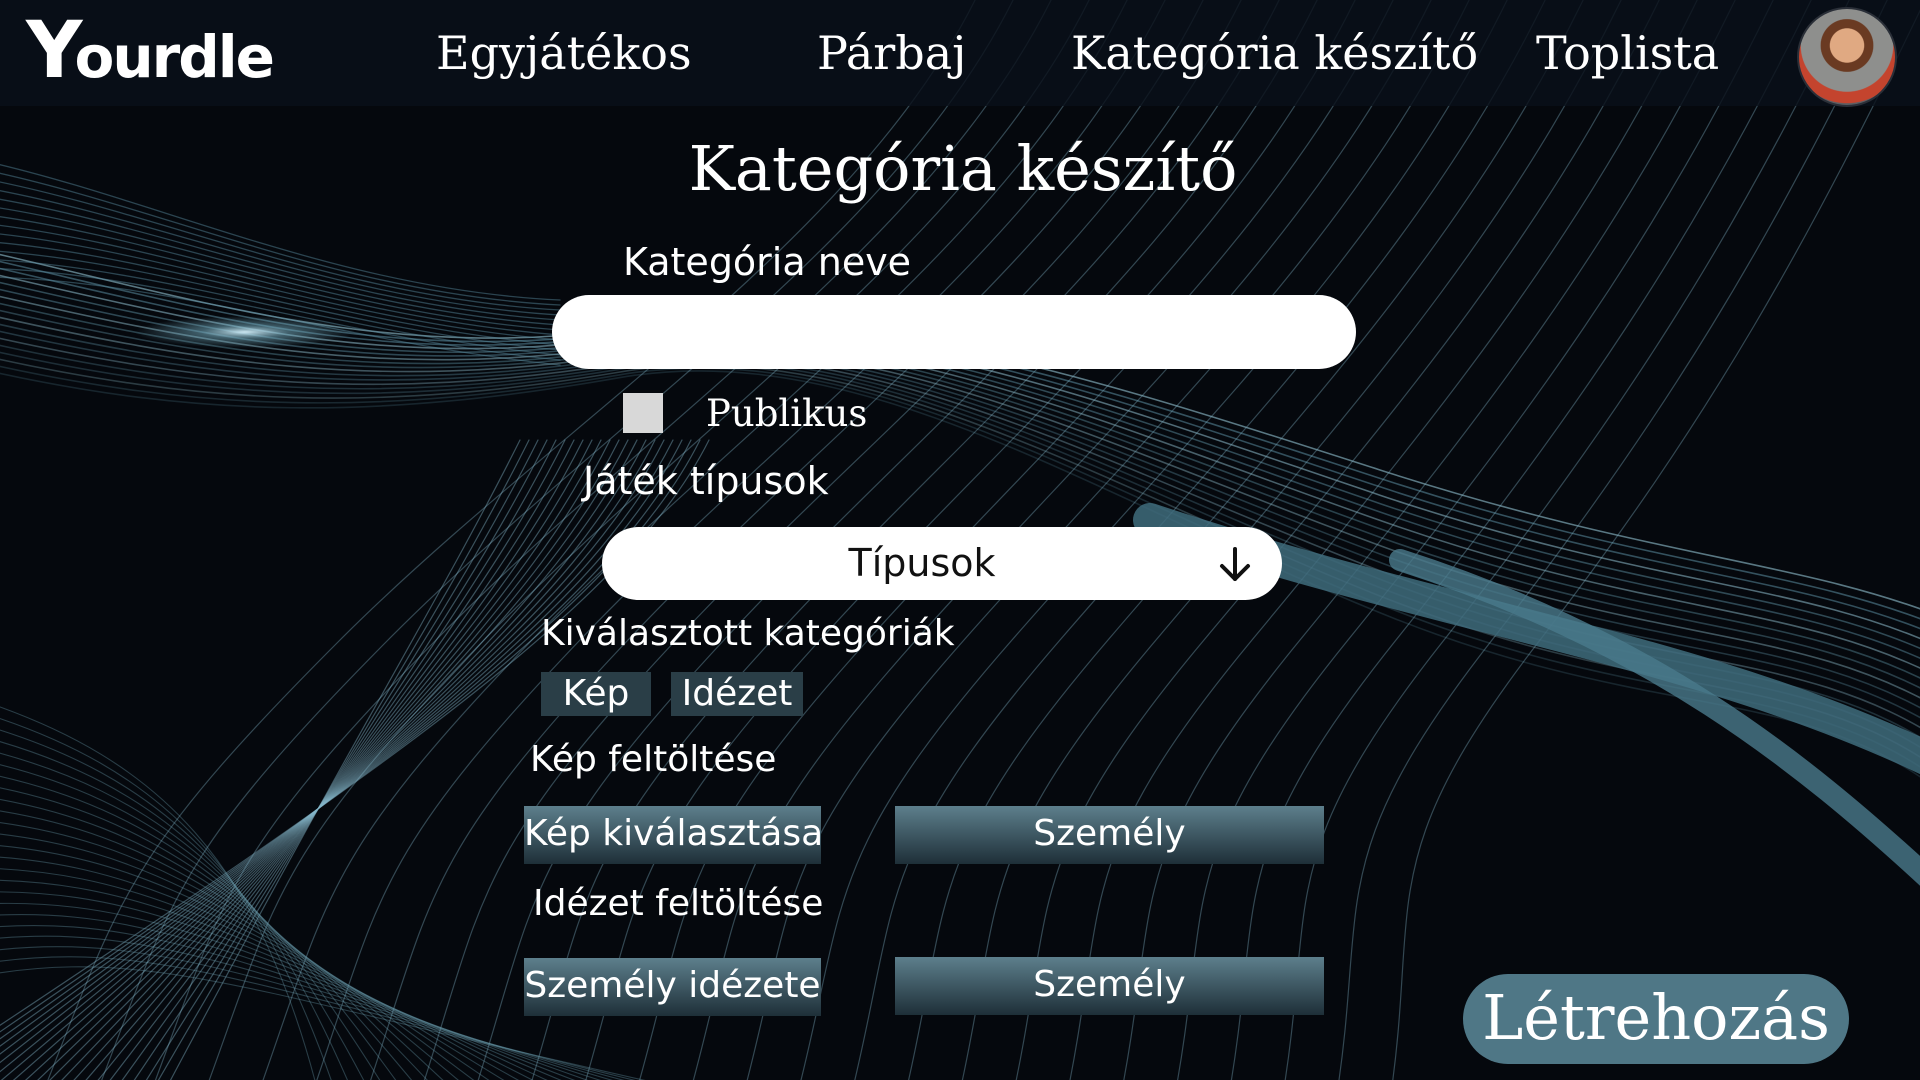 The image size is (1920, 1080). What do you see at coordinates (954, 332) in the screenshot?
I see `category-name-input` at bounding box center [954, 332].